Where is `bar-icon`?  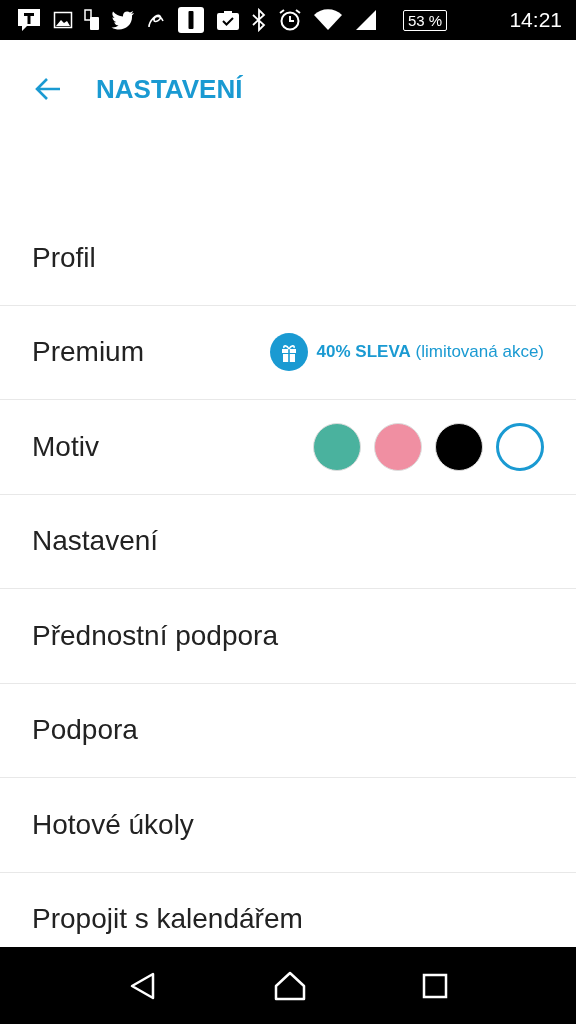
bar-icon is located at coordinates (191, 20).